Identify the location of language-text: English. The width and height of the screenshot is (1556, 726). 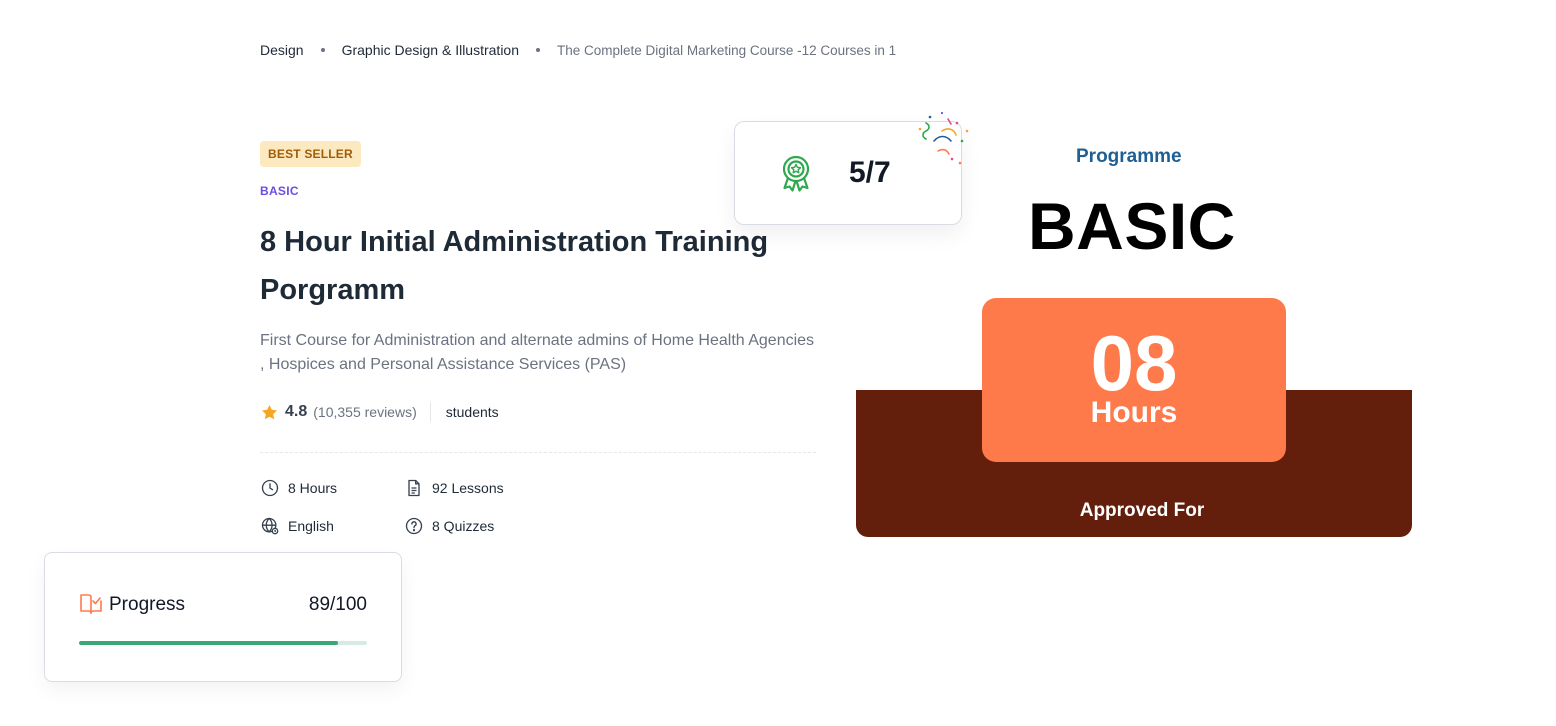
(311, 526).